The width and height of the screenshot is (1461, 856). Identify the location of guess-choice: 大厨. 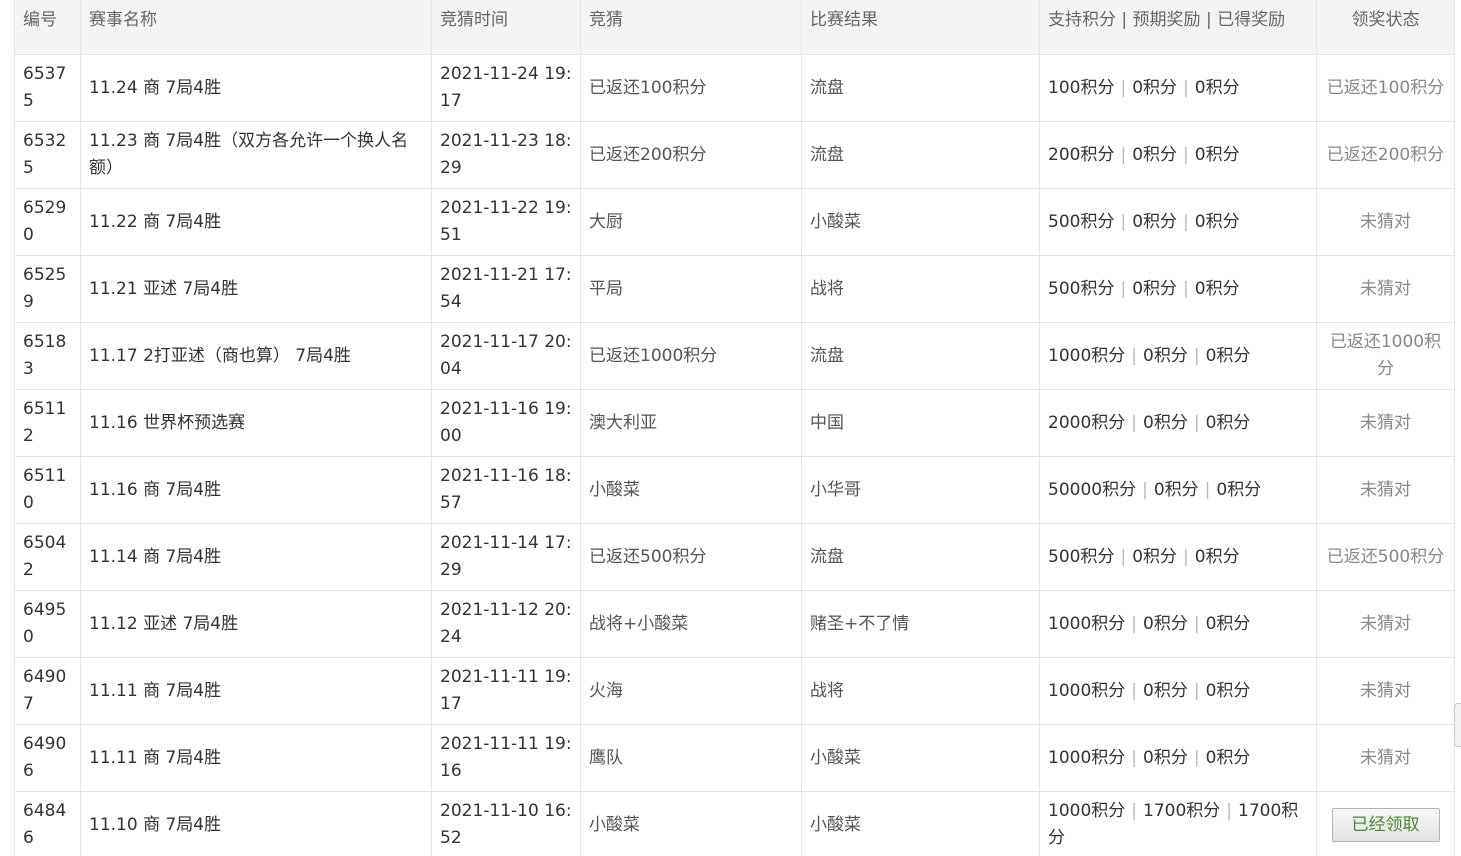
(691, 222).